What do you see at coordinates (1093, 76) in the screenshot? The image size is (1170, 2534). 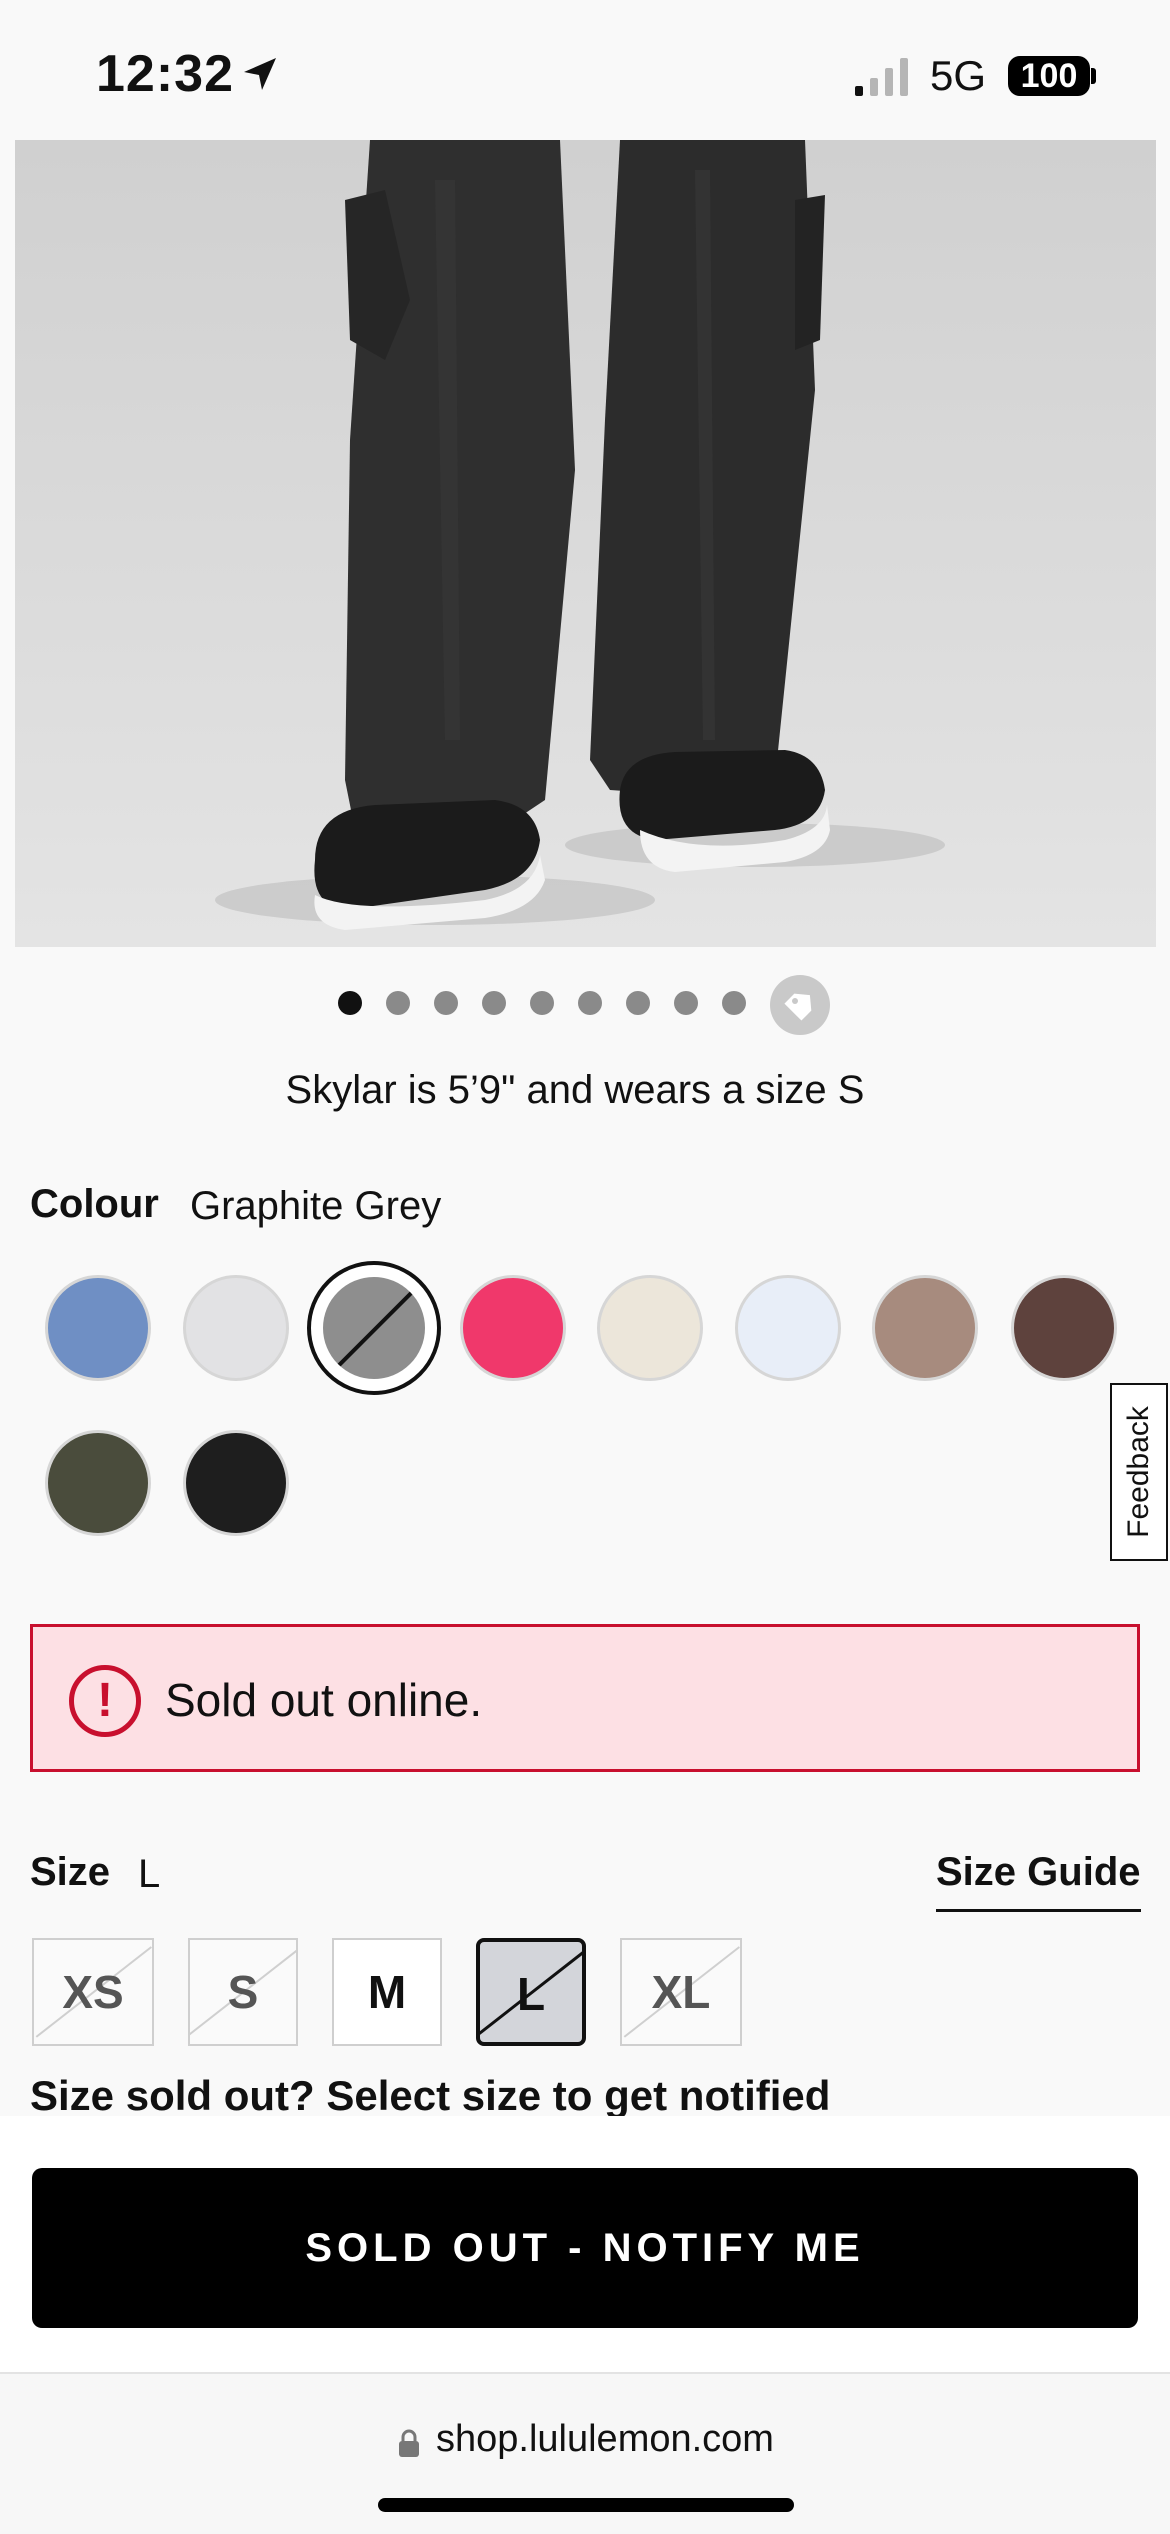 I see `battery-tip` at bounding box center [1093, 76].